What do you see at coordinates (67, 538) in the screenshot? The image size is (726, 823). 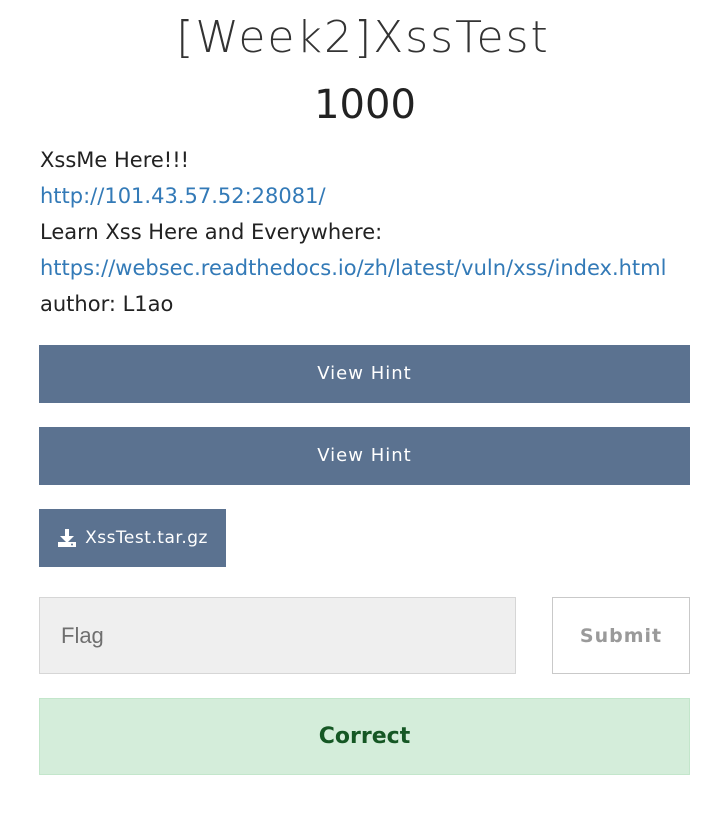 I see `download-icon` at bounding box center [67, 538].